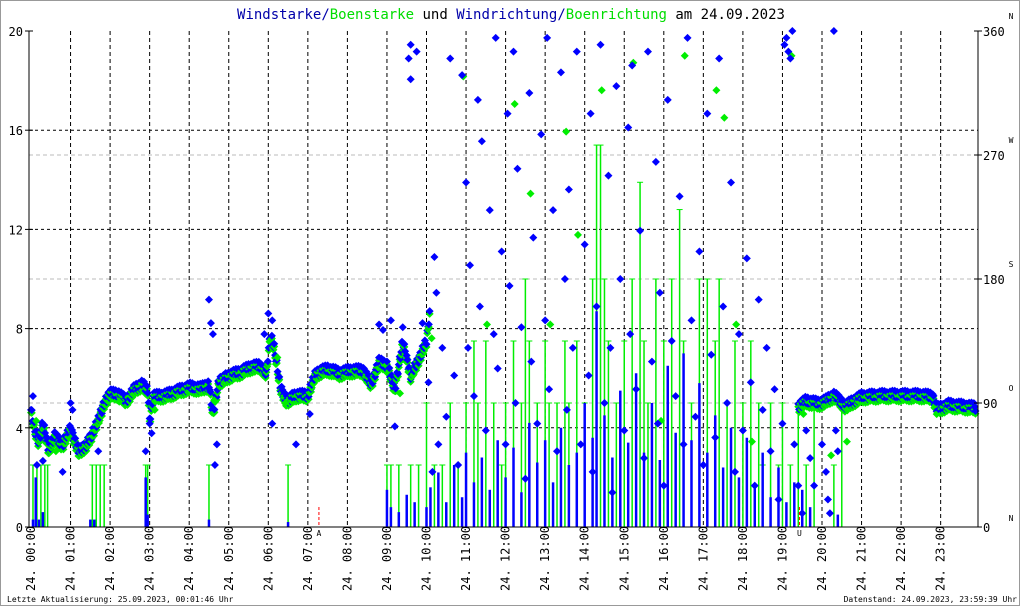 Image resolution: width=1020 pixels, height=607 pixels. What do you see at coordinates (703, 558) in the screenshot?
I see `x-tick-label: 24. 17:00` at bounding box center [703, 558].